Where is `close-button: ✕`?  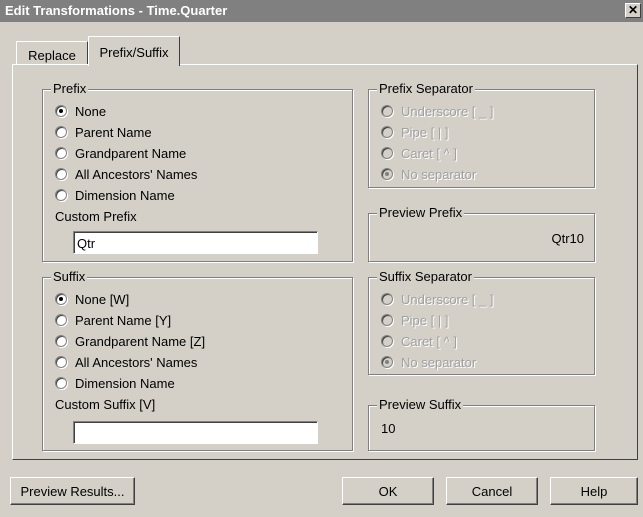
close-button: ✕ is located at coordinates (633, 10).